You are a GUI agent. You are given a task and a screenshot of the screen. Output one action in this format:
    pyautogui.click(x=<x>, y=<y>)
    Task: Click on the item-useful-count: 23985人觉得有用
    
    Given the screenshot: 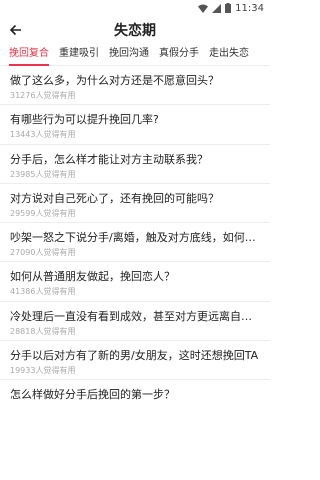 What is the action you would take?
    pyautogui.click(x=43, y=174)
    